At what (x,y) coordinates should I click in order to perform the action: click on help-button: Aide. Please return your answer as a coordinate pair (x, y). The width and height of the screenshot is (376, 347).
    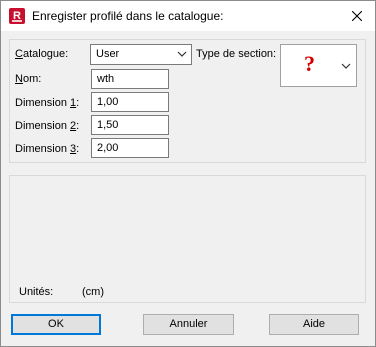
    Looking at the image, I should click on (314, 324).